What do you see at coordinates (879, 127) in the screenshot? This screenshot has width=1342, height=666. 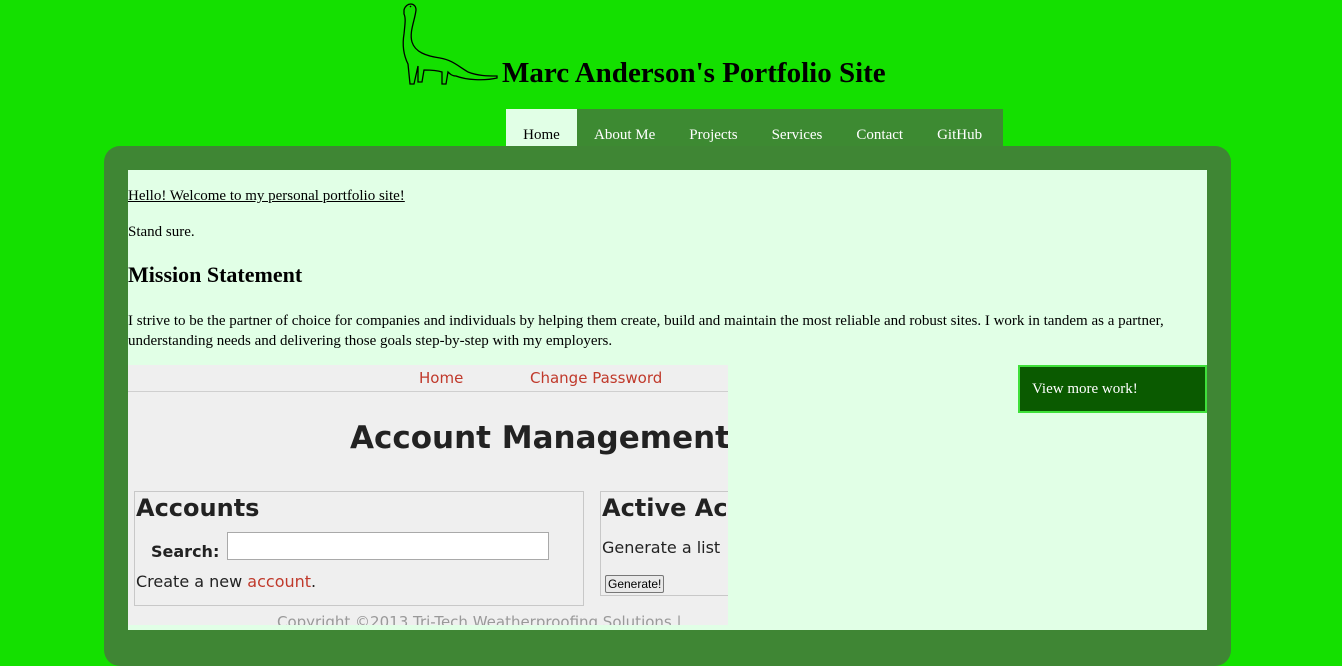 I see `nav-contact: Contact` at bounding box center [879, 127].